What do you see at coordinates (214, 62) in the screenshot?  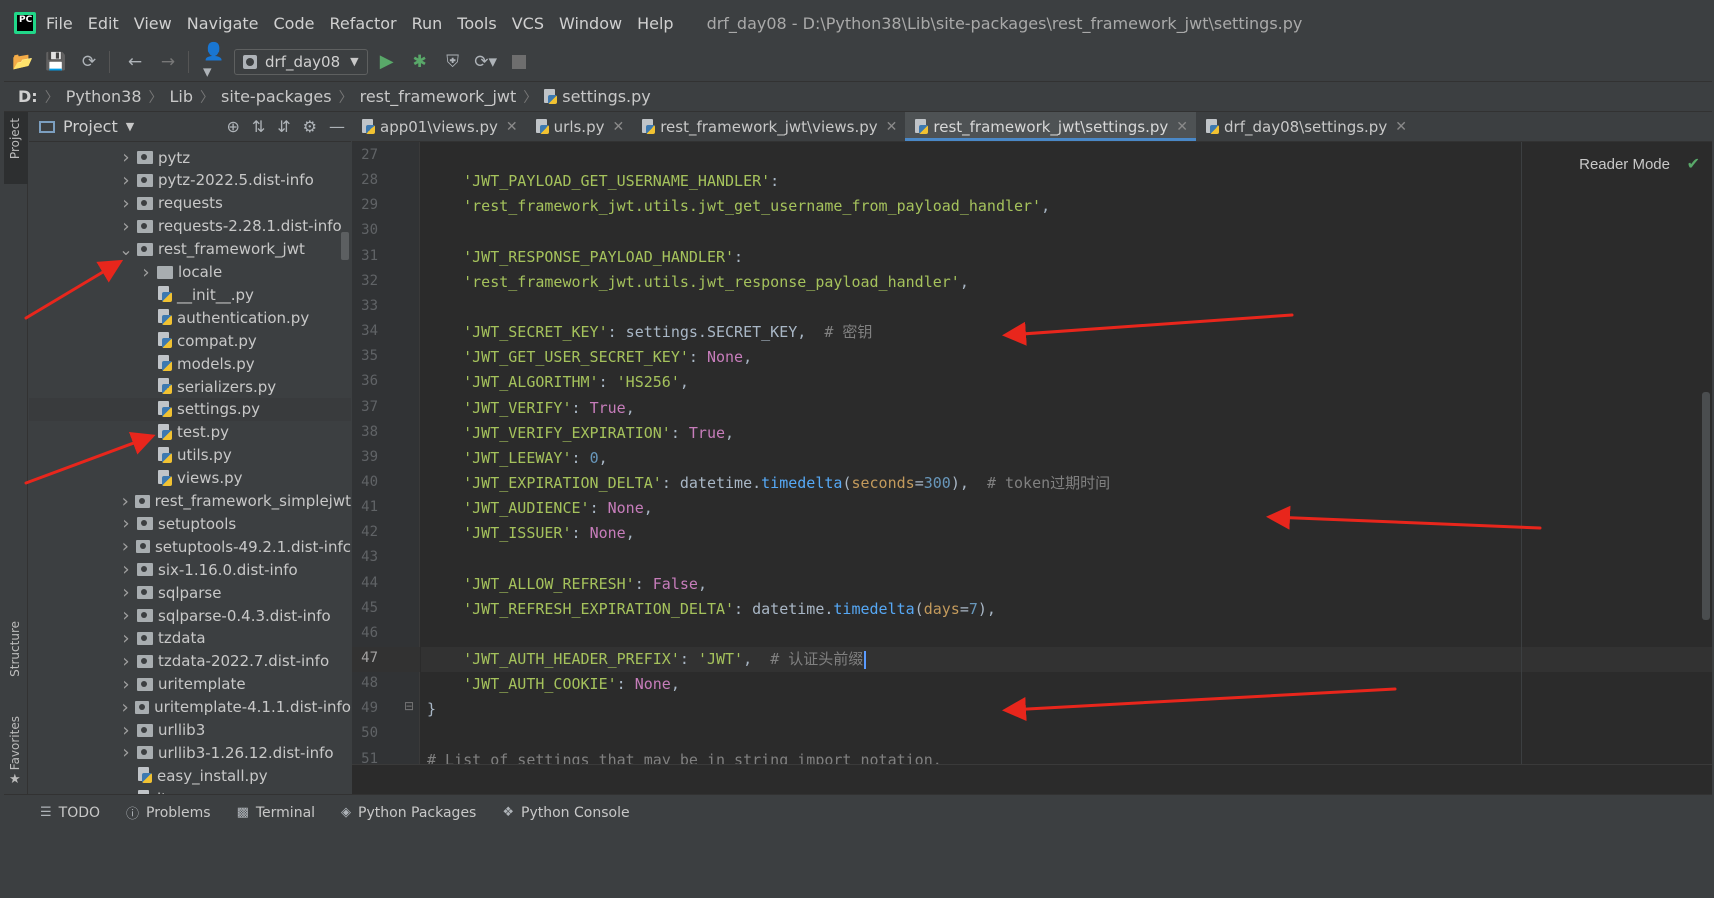 I see `user-icon: 👤▾` at bounding box center [214, 62].